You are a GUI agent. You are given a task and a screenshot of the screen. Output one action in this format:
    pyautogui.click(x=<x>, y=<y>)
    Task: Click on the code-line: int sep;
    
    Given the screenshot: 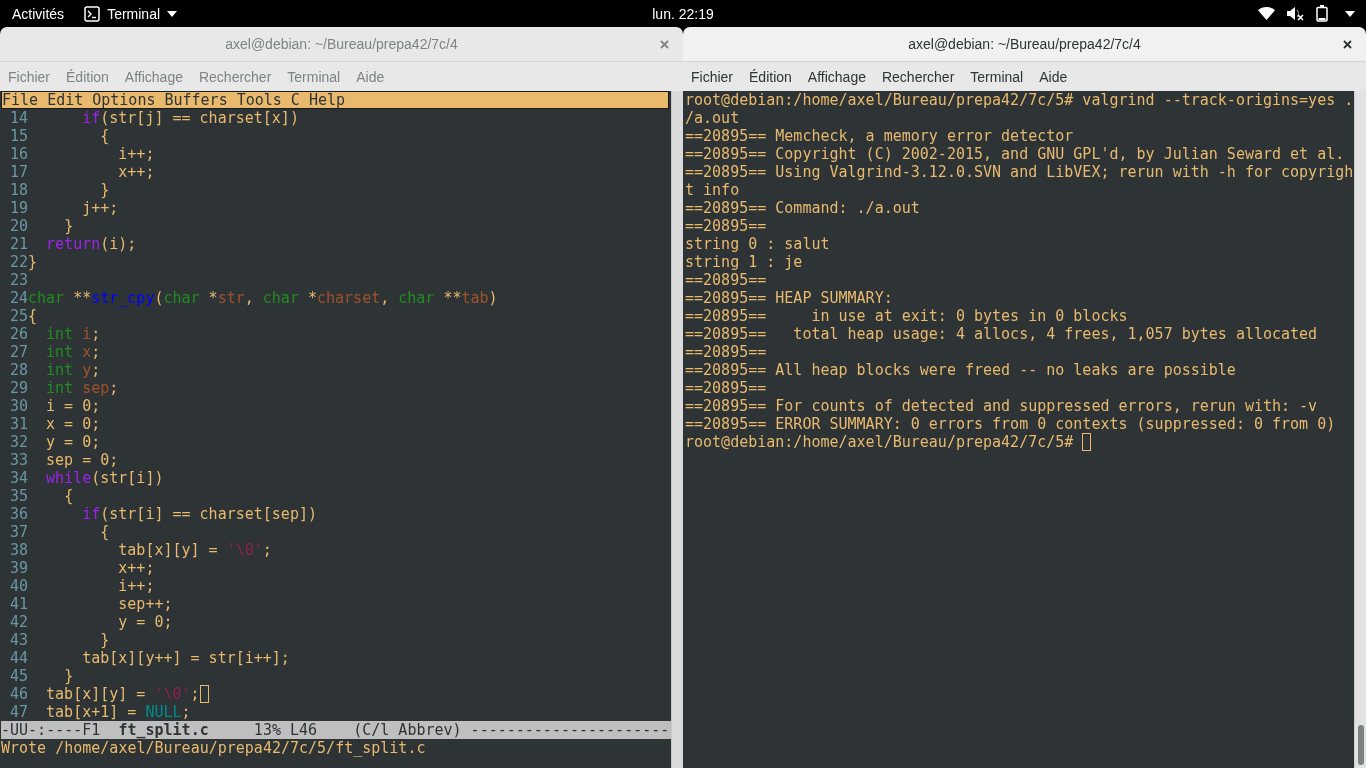 What is the action you would take?
    pyautogui.click(x=82, y=388)
    